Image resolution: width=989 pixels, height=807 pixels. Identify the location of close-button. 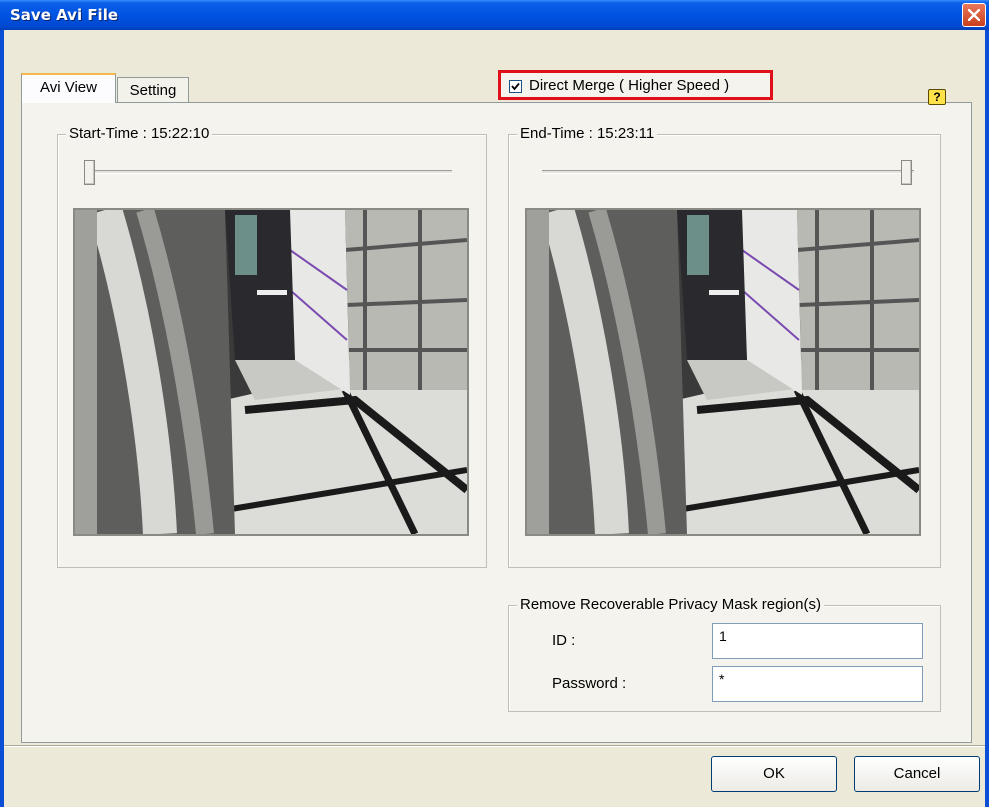
(974, 15).